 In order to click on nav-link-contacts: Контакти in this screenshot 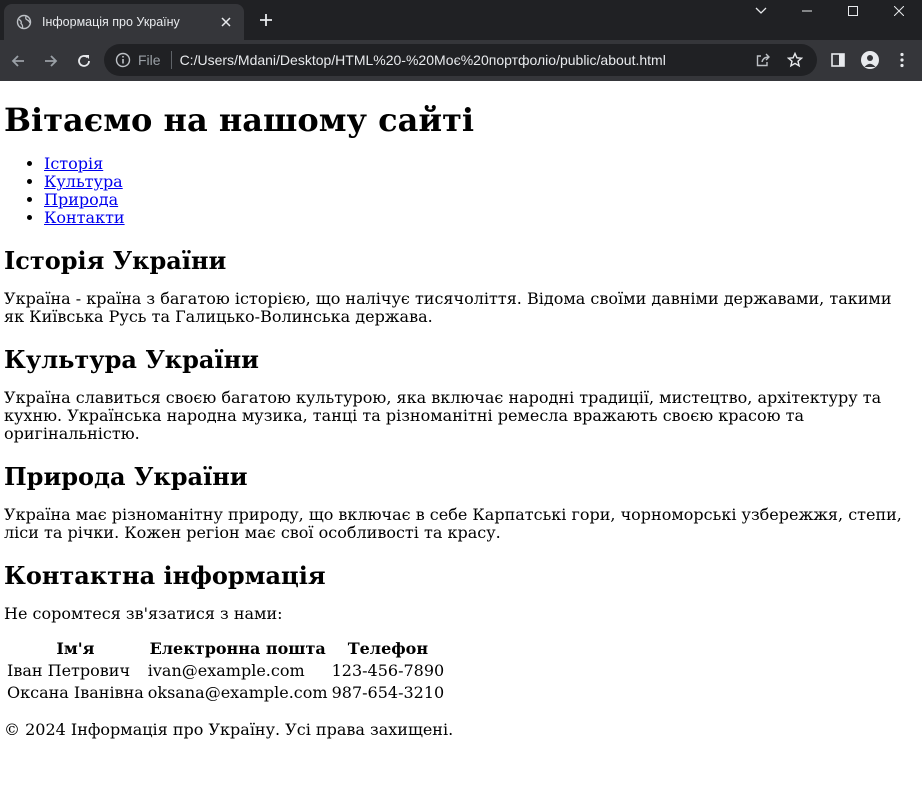, I will do `click(84, 217)`.